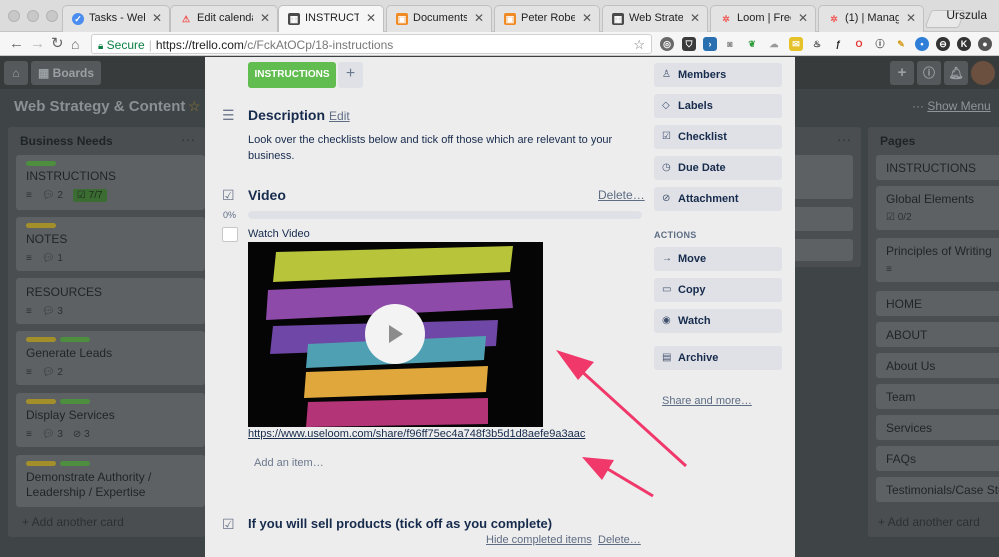  I want to click on video-thumbnail, so click(395, 334).